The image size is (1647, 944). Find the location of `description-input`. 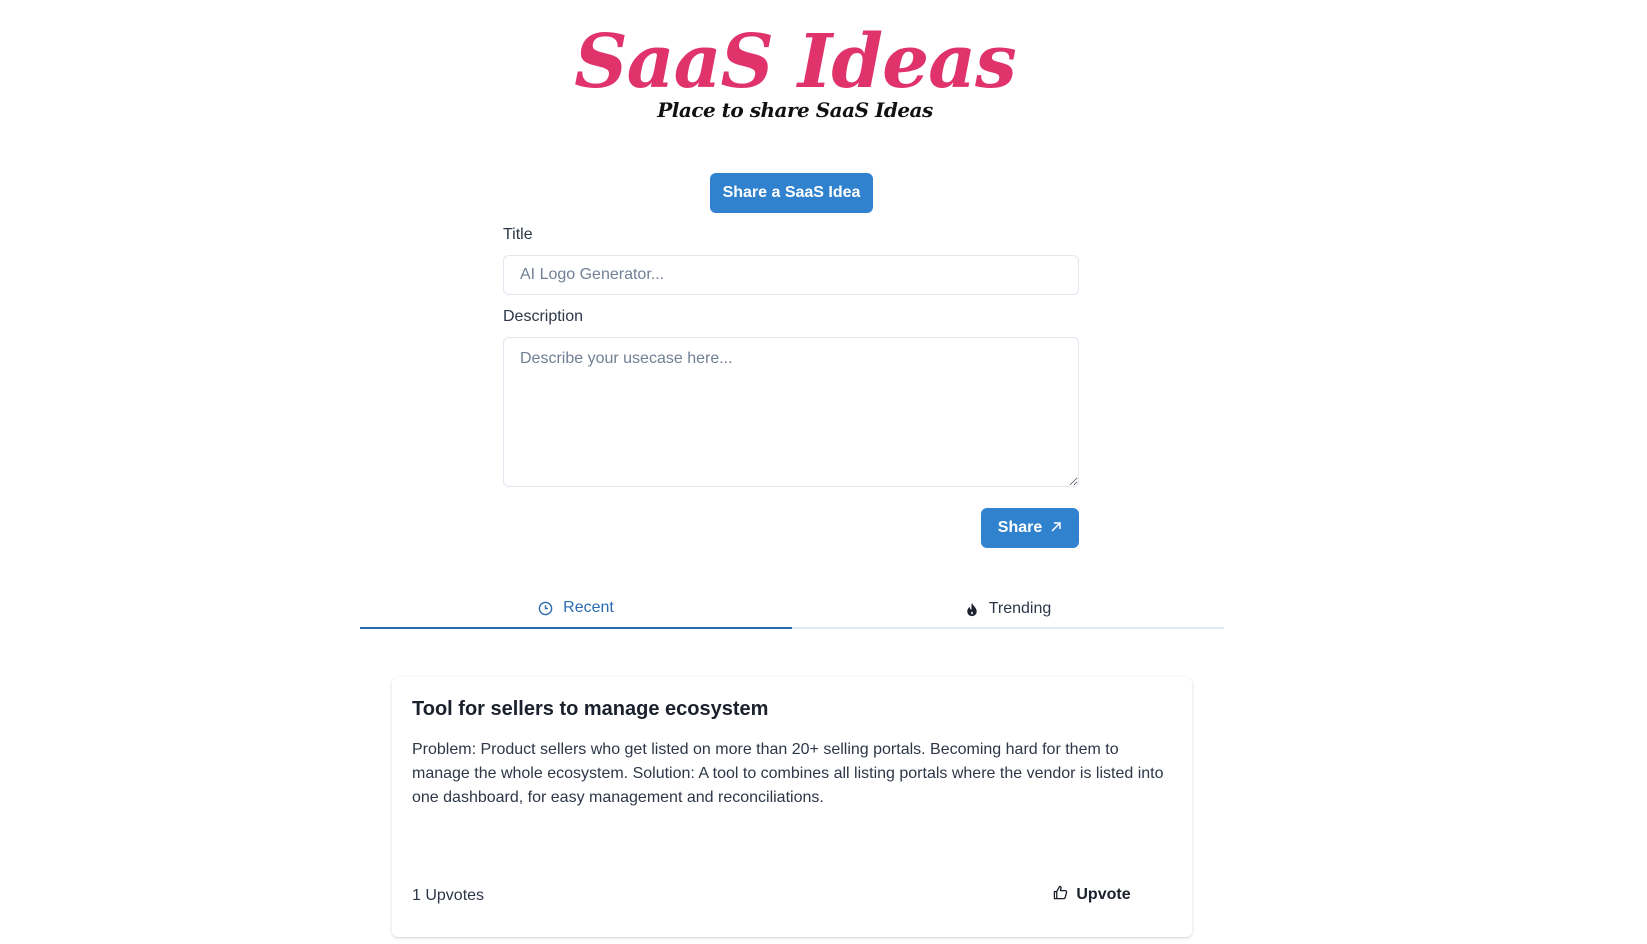

description-input is located at coordinates (791, 412).